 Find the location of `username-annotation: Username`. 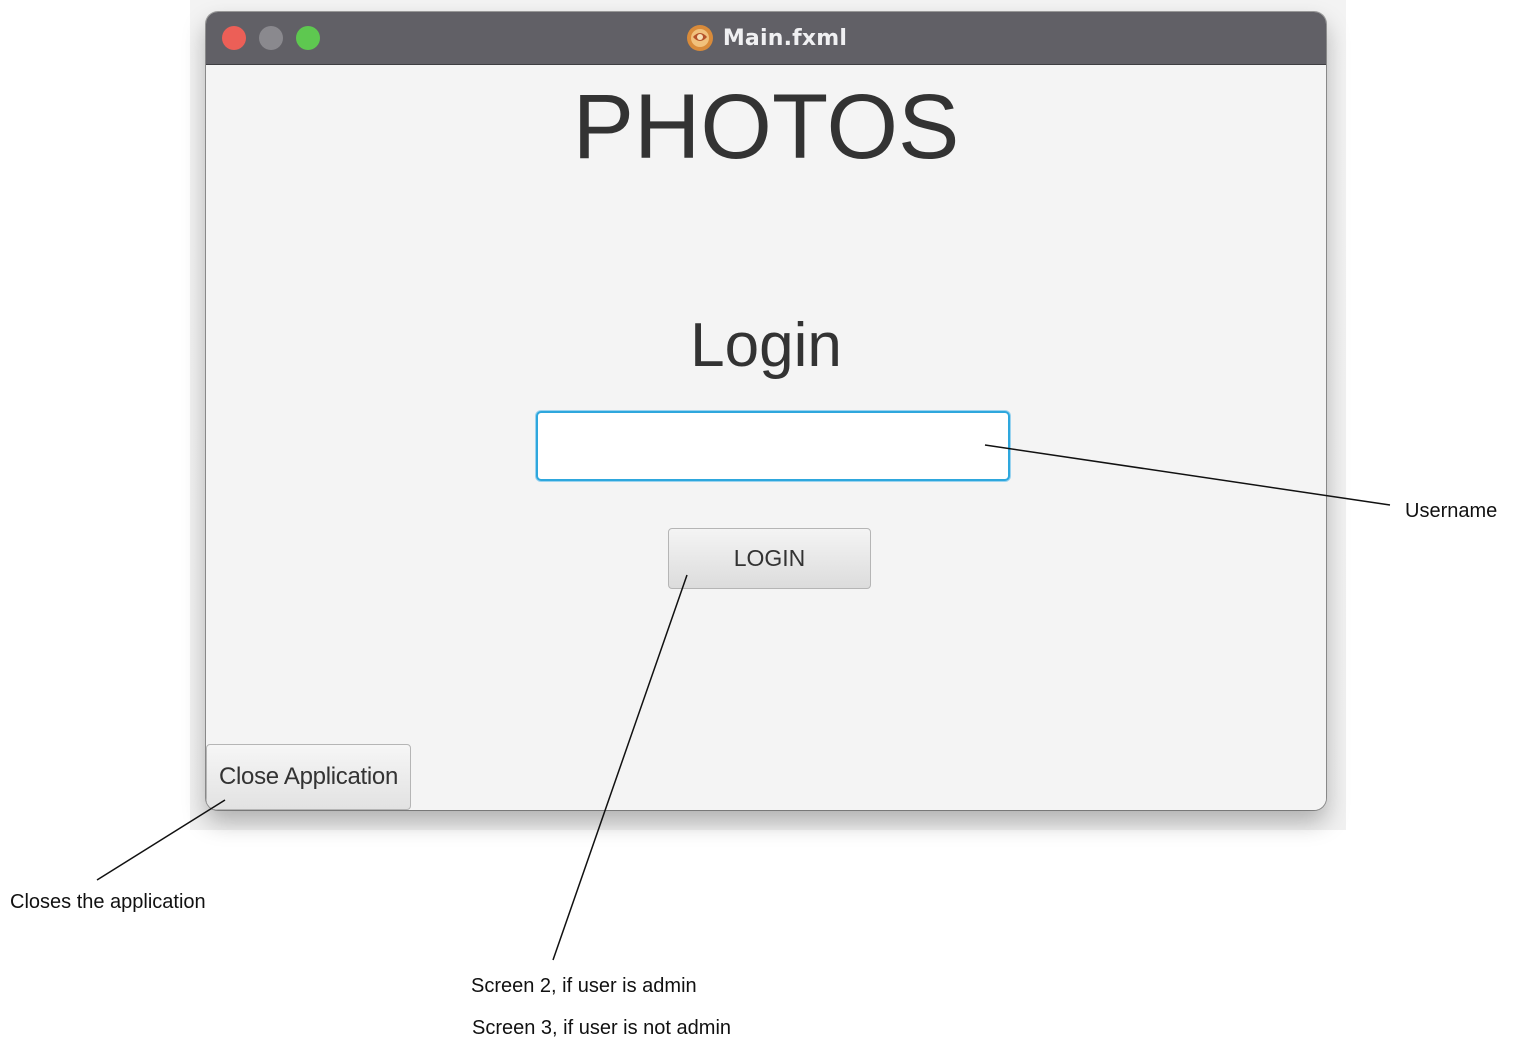

username-annotation: Username is located at coordinates (1451, 511).